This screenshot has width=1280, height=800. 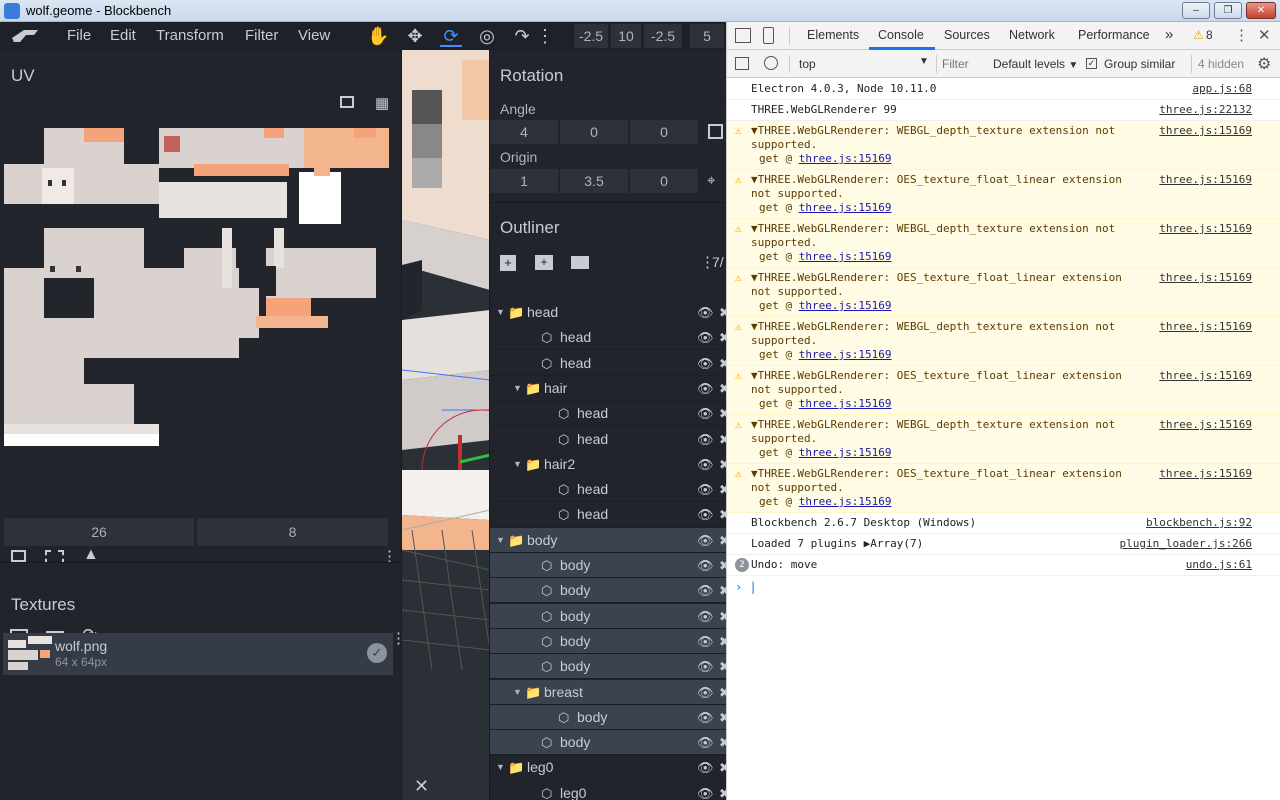 What do you see at coordinates (1186, 544) in the screenshot?
I see `log-source-link: plugin_loader.js:266` at bounding box center [1186, 544].